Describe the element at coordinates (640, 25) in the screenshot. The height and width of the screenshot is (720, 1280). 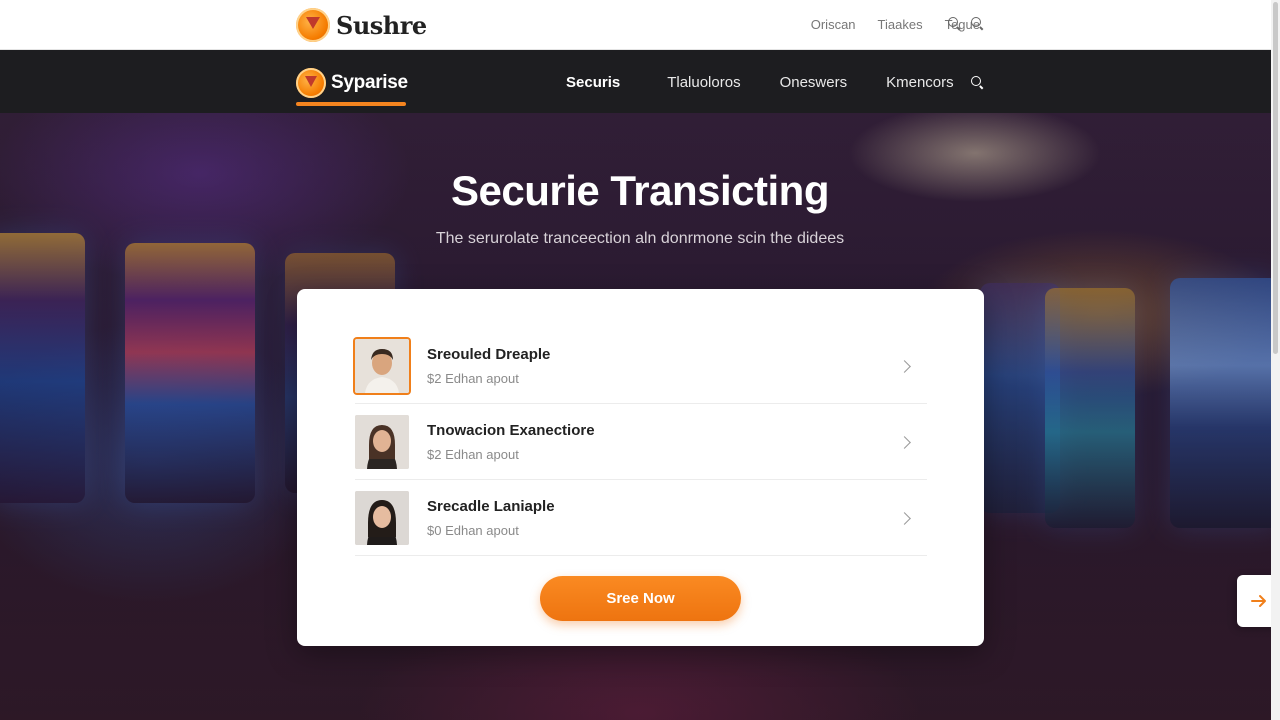
I see `top-bar: Sushre Oriscan Tiaakes Tegue` at that location.